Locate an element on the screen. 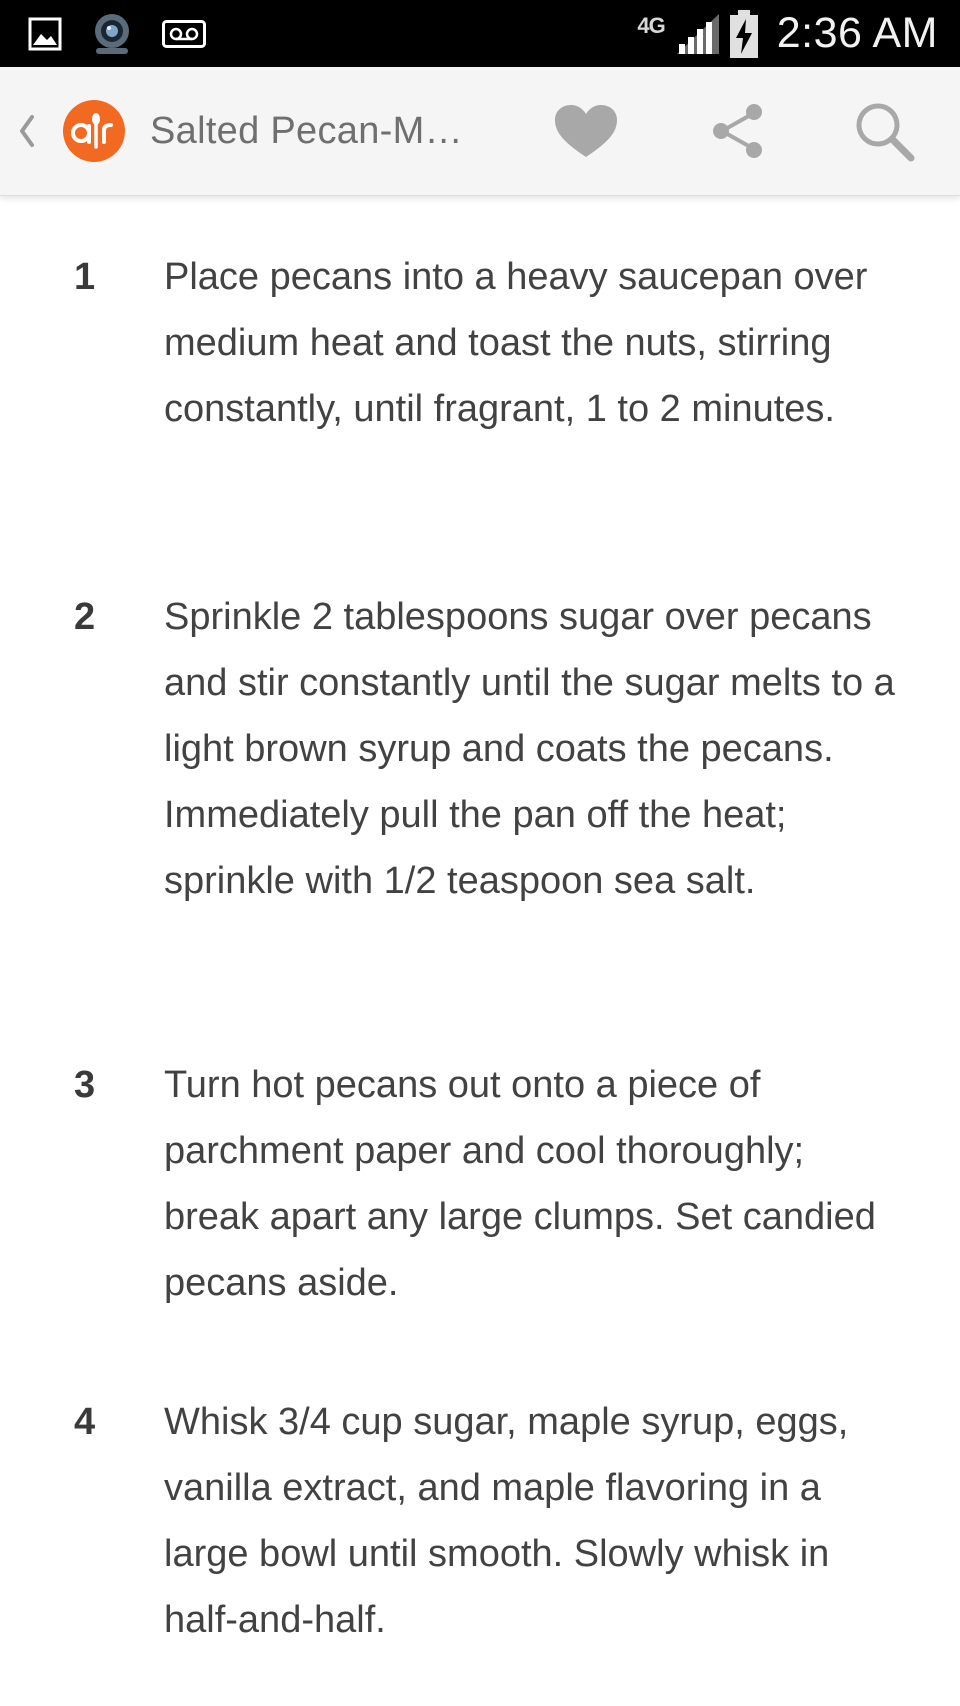 The height and width of the screenshot is (1706, 960). signal-icon is located at coordinates (697, 33).